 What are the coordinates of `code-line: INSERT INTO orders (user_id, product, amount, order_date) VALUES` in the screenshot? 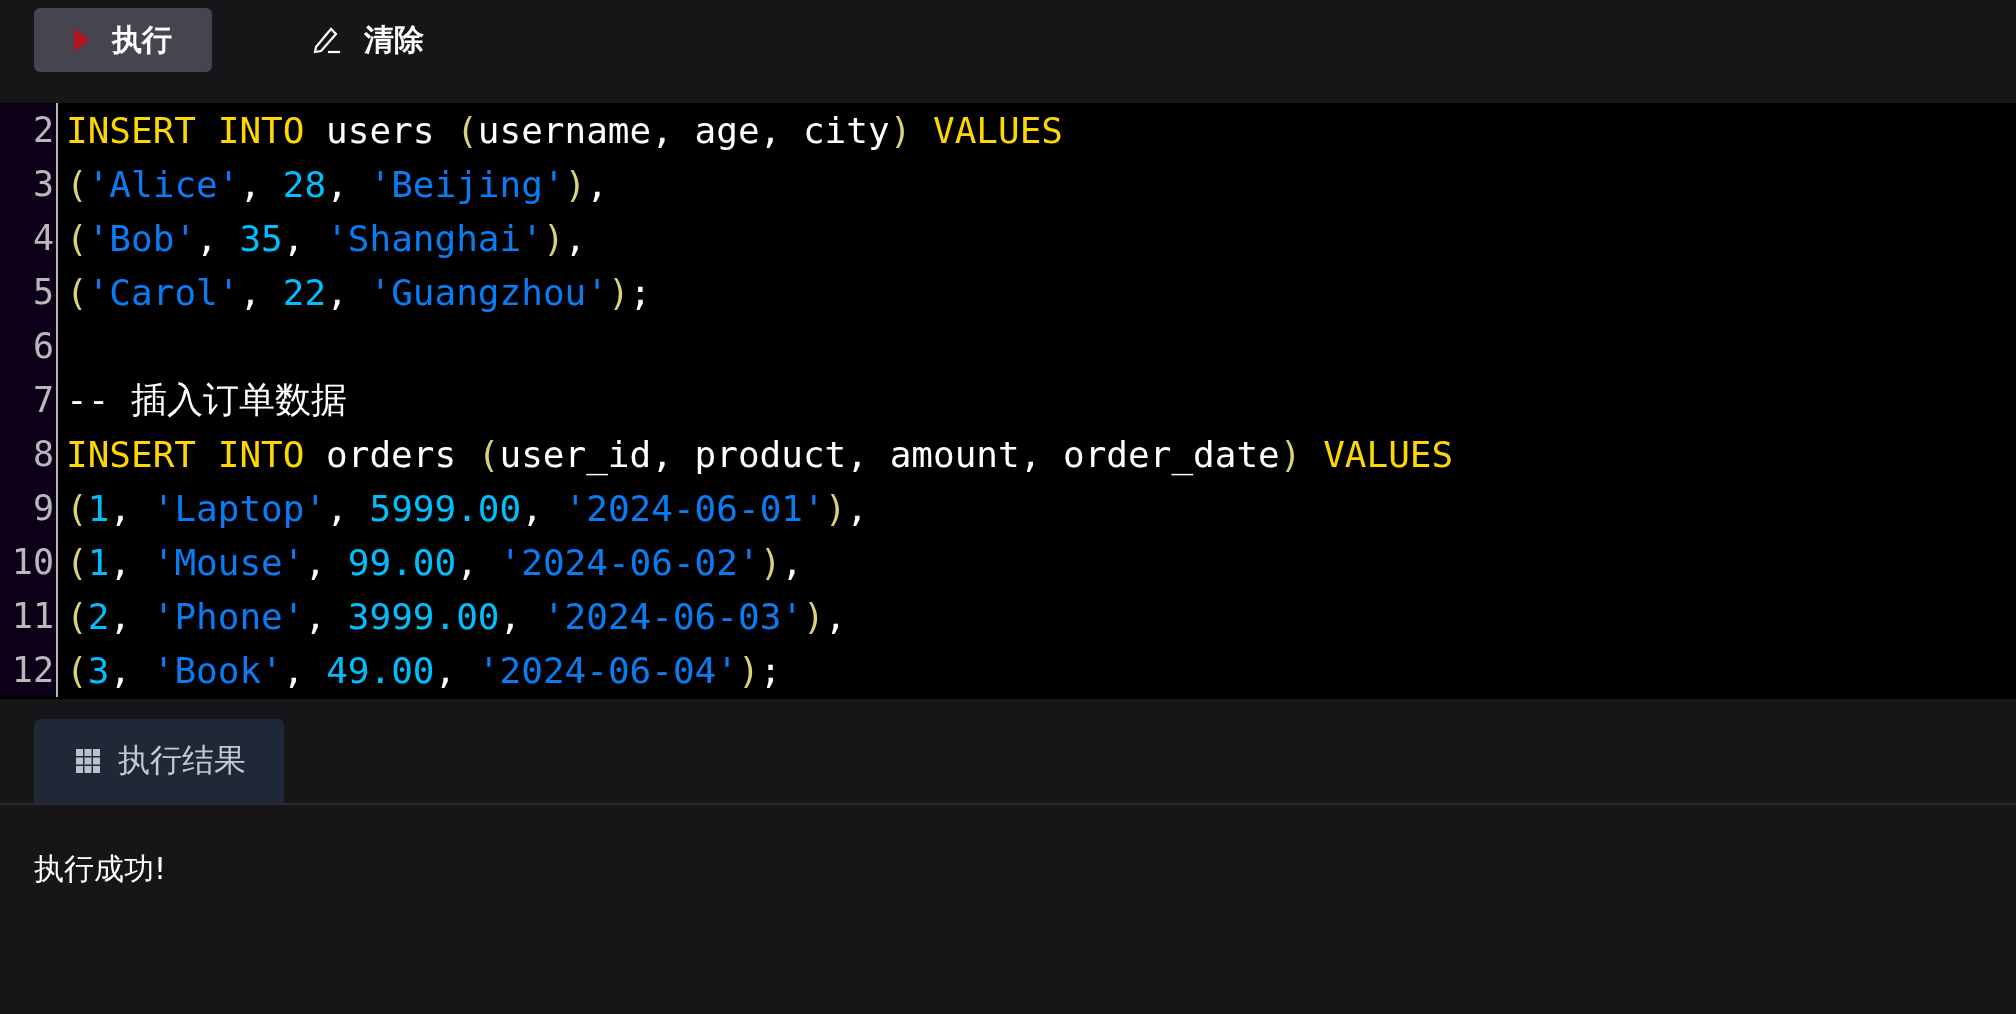 It's located at (759, 454).